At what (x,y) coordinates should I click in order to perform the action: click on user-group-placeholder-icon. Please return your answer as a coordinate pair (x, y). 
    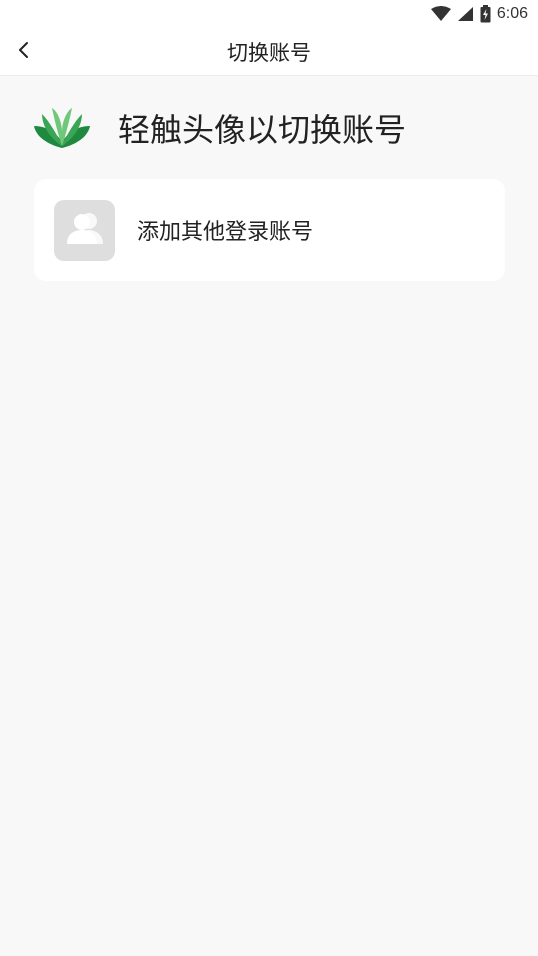
    Looking at the image, I should click on (85, 230).